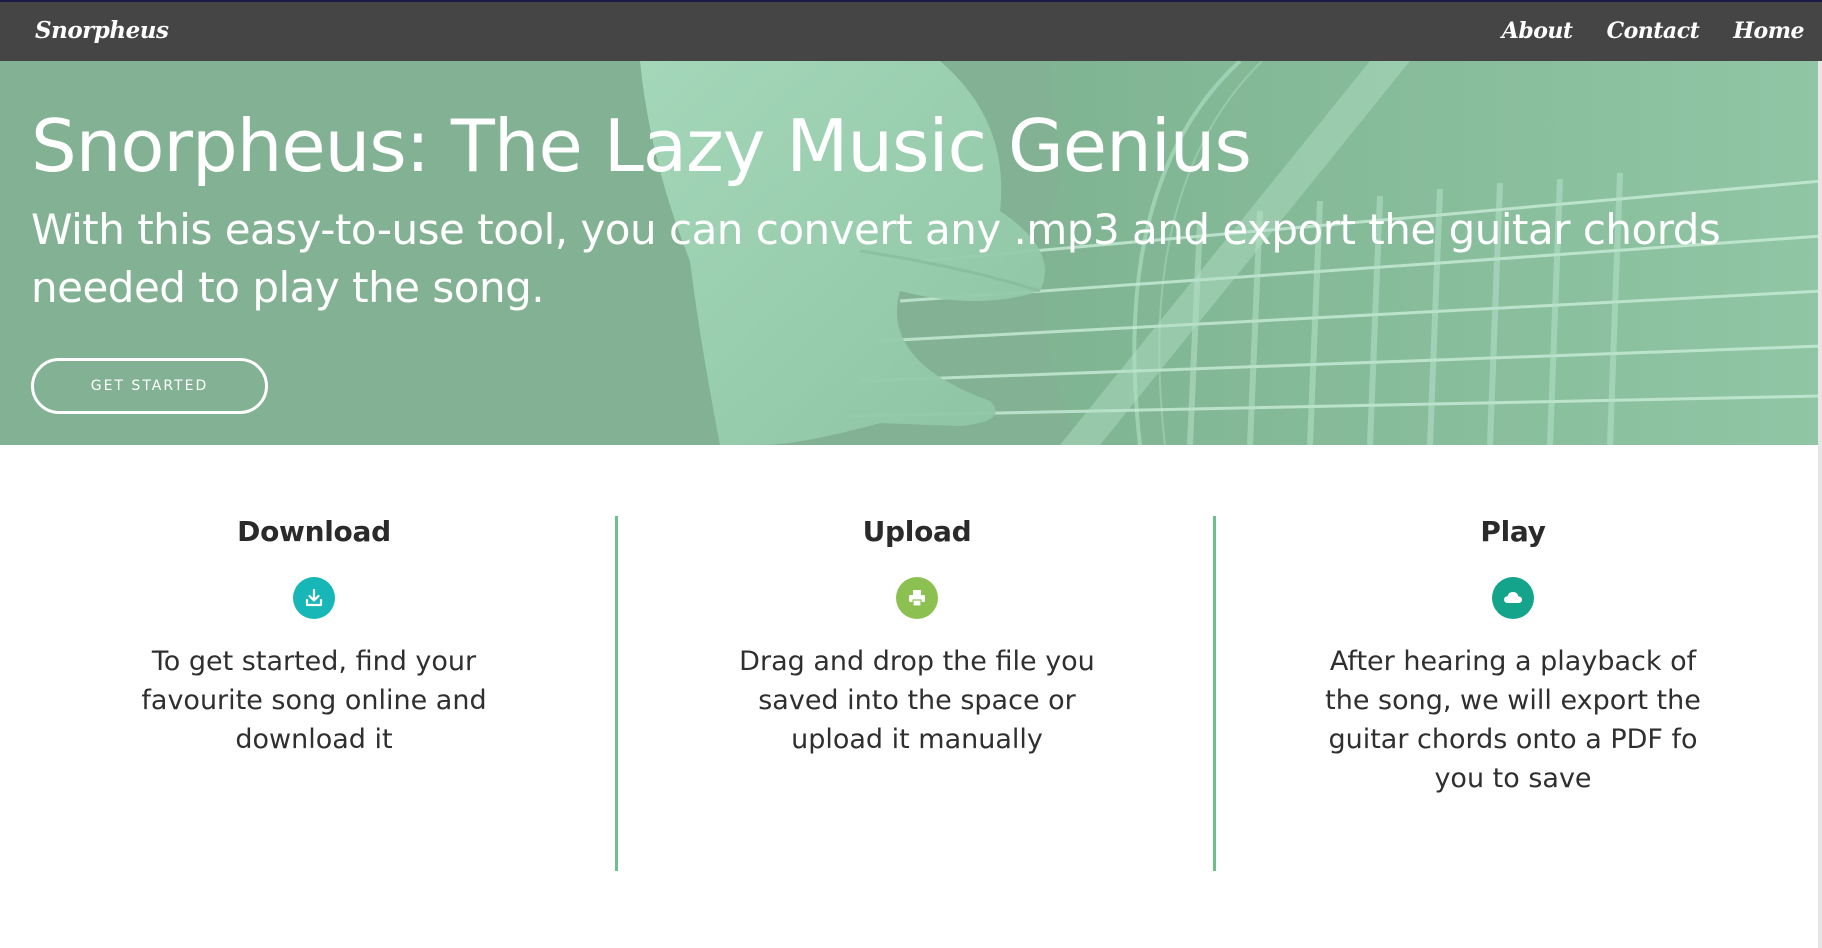 Image resolution: width=1822 pixels, height=948 pixels. I want to click on get-started-button: GET STARTED, so click(149, 386).